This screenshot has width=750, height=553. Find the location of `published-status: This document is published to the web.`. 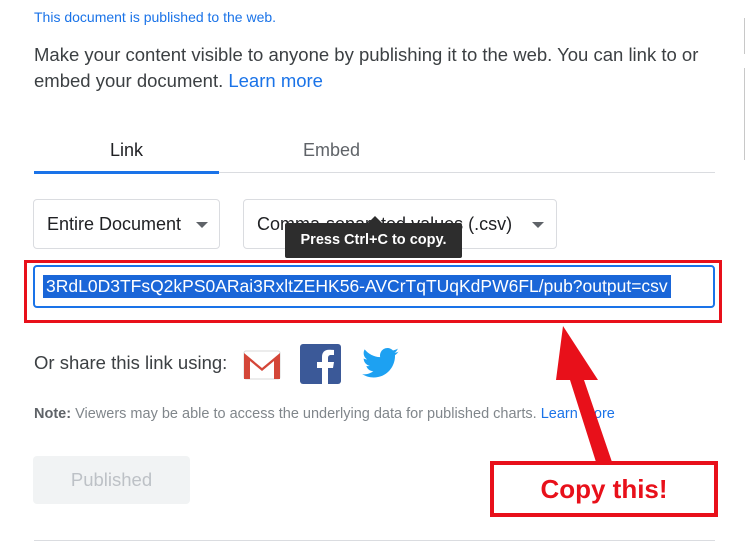

published-status: This document is published to the web. is located at coordinates (155, 17).